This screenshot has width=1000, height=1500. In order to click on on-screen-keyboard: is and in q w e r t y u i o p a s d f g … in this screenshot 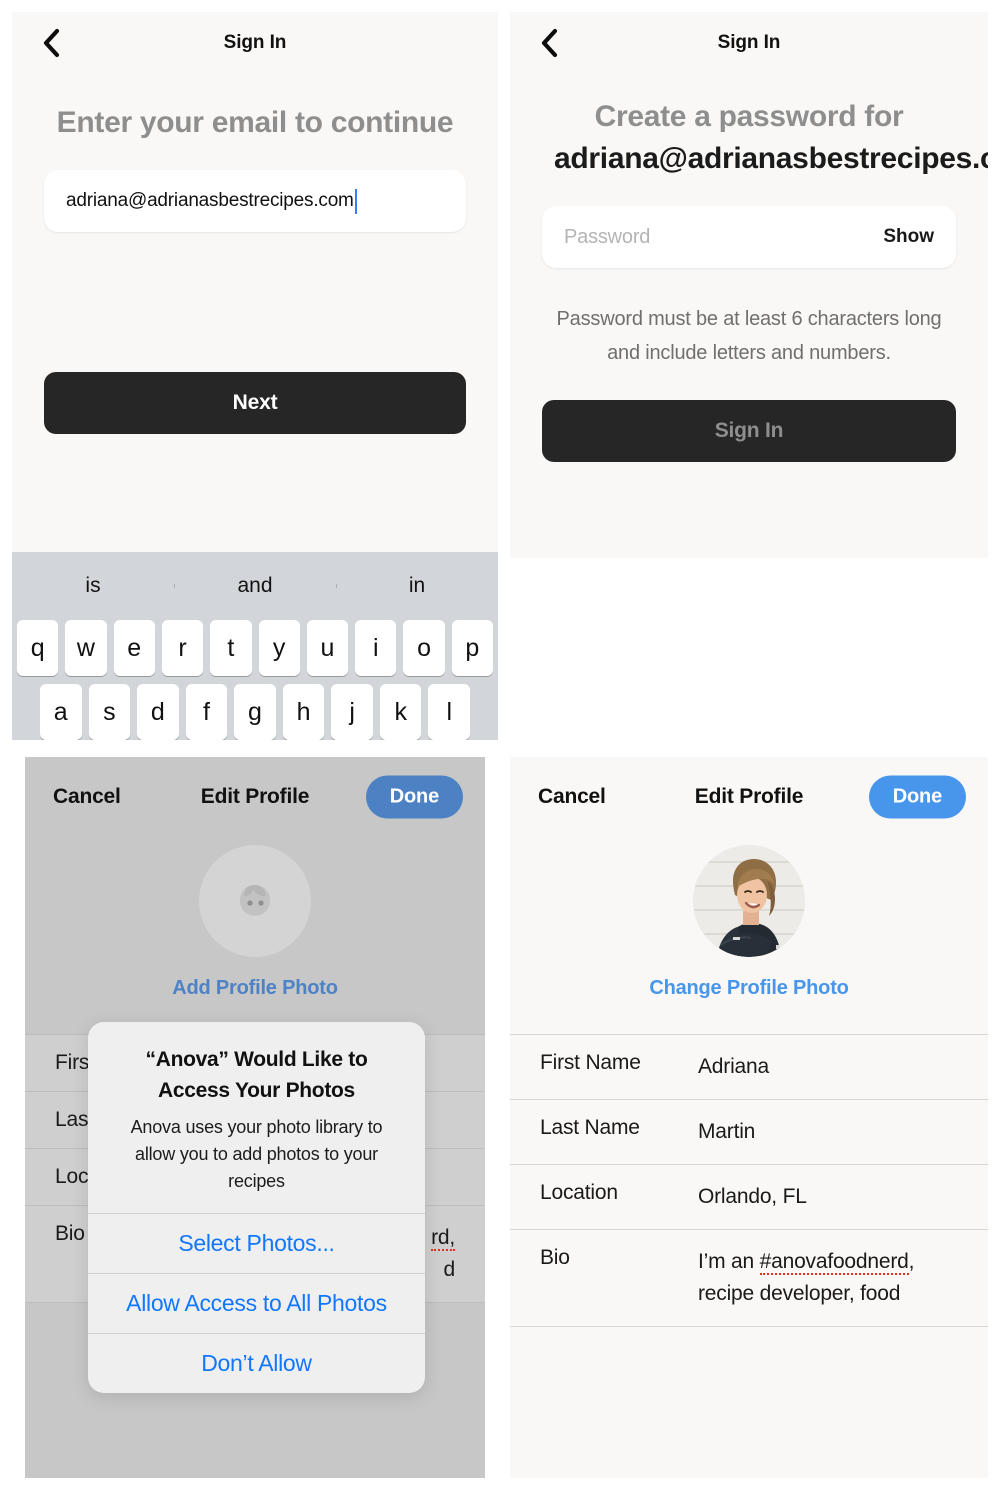, I will do `click(255, 646)`.